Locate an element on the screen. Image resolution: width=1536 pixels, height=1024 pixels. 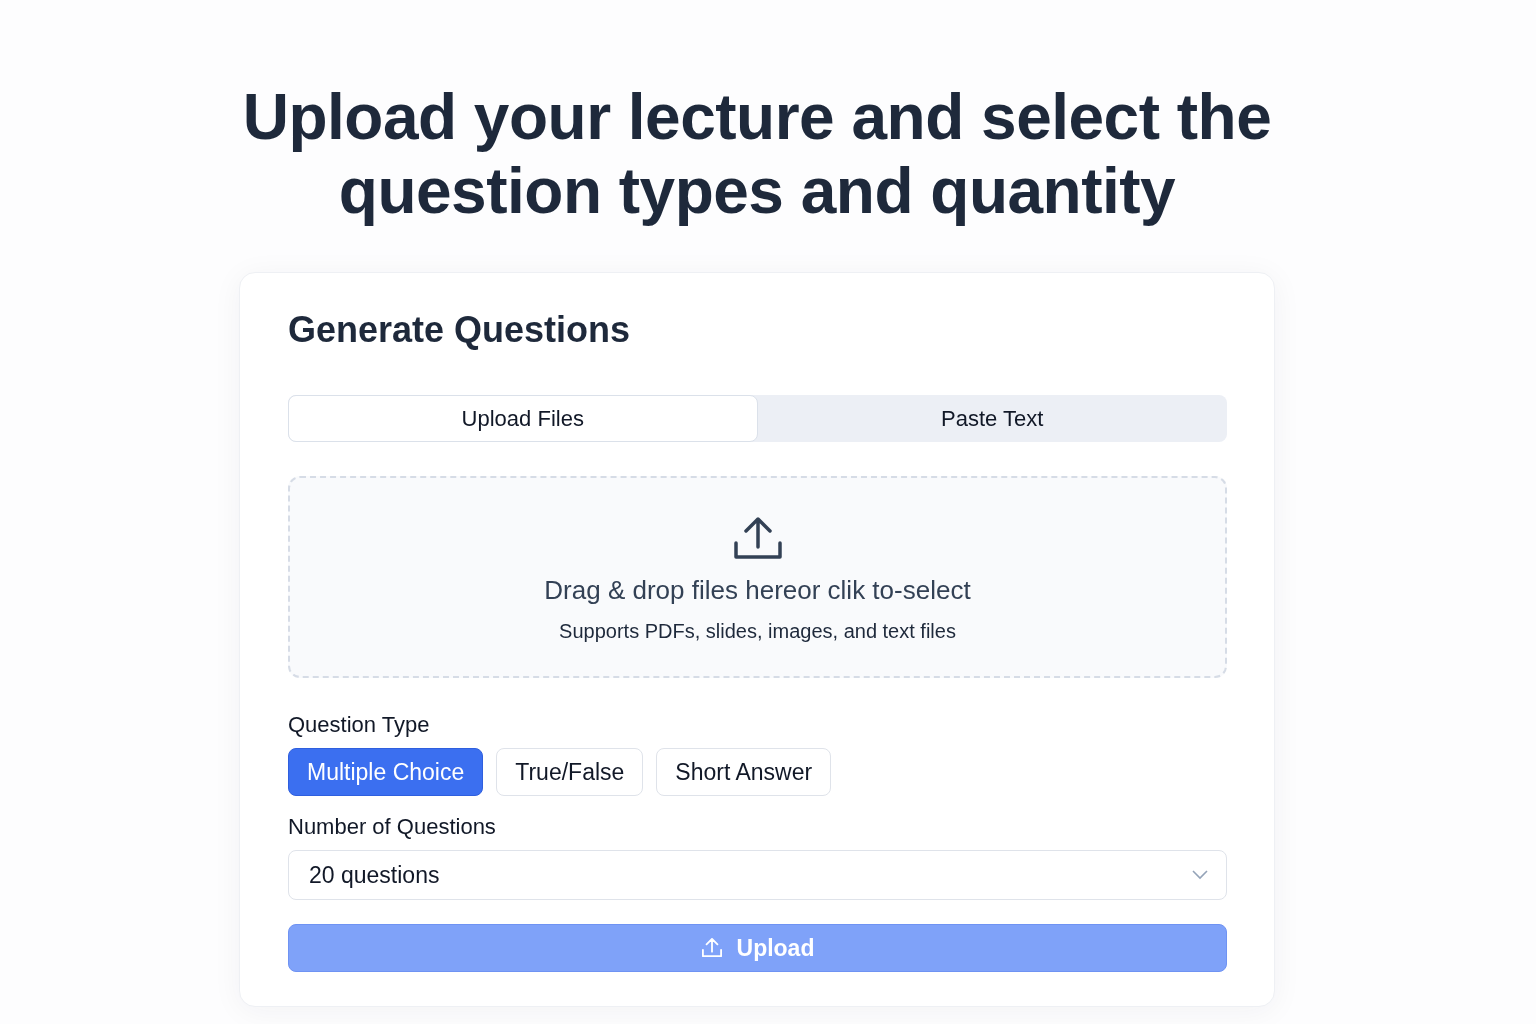
question-type-option: True/False is located at coordinates (570, 772).